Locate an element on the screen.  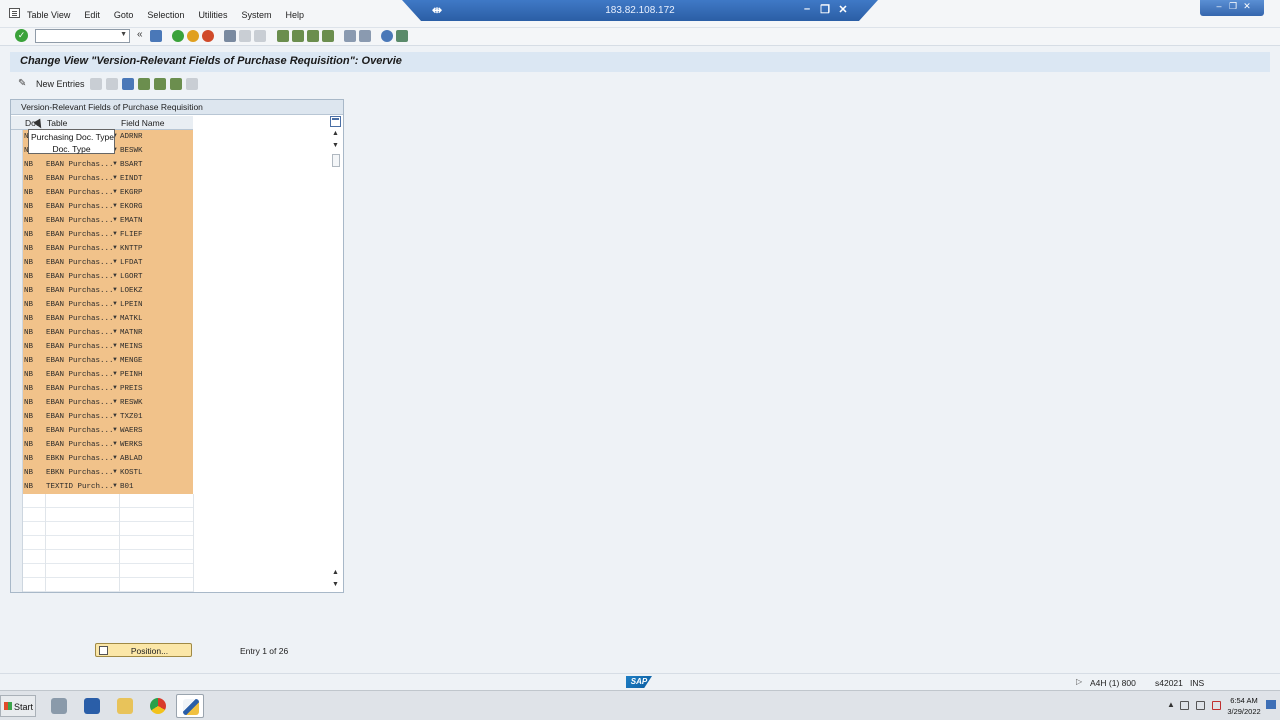
minimize-icon: – is located at coordinates (807, 9).